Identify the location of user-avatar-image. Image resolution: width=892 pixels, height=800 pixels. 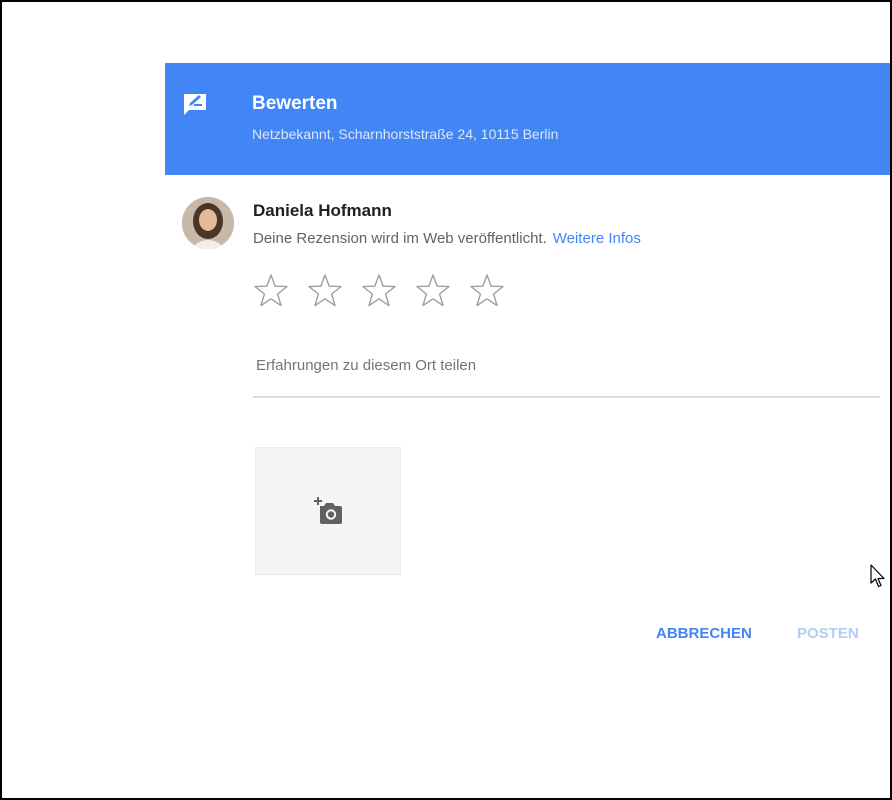
(208, 223).